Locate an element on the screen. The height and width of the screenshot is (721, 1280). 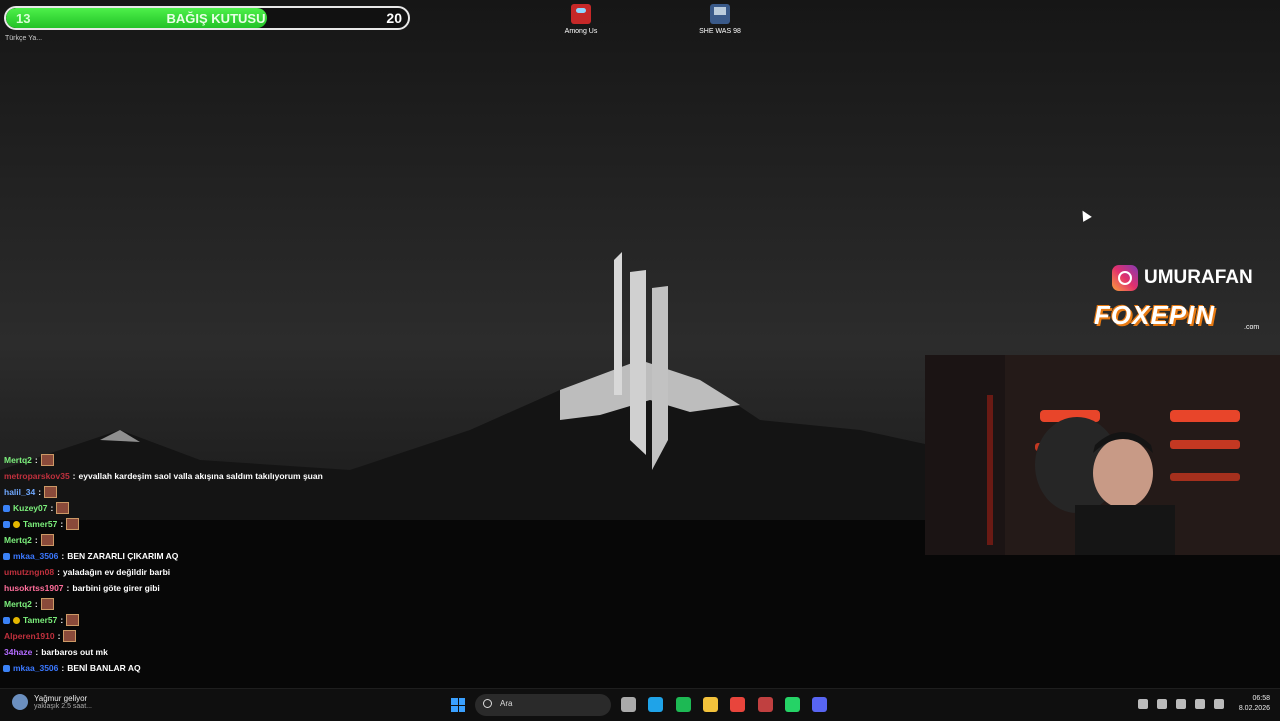
chat-username: halil_34 is located at coordinates (20, 492).